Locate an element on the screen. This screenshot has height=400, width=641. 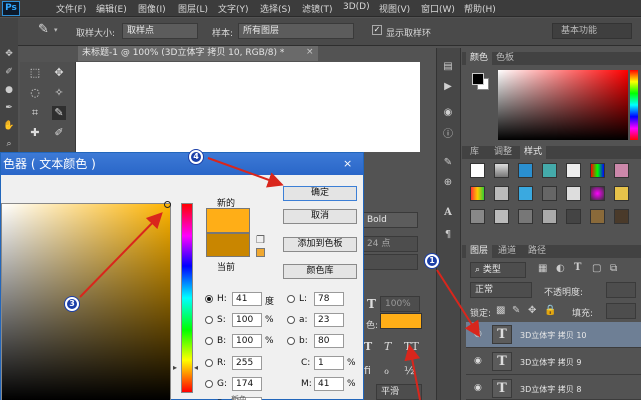
annotation-arrow-color is located at coordinates (412, 372).